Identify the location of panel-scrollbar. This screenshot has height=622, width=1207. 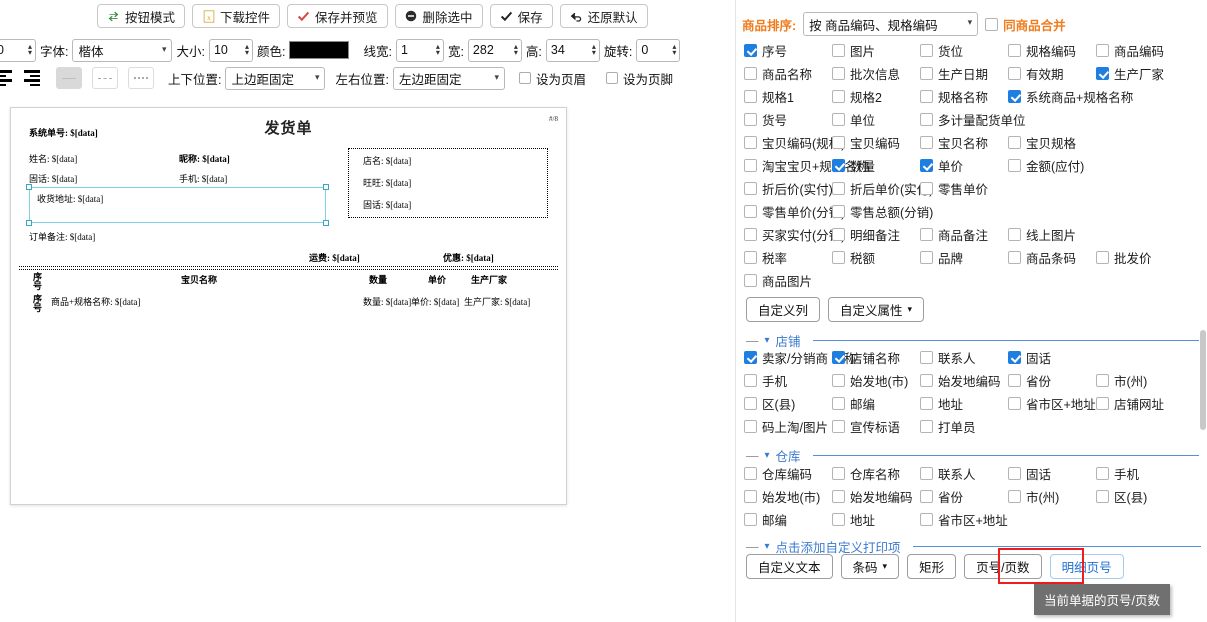
(1203, 407).